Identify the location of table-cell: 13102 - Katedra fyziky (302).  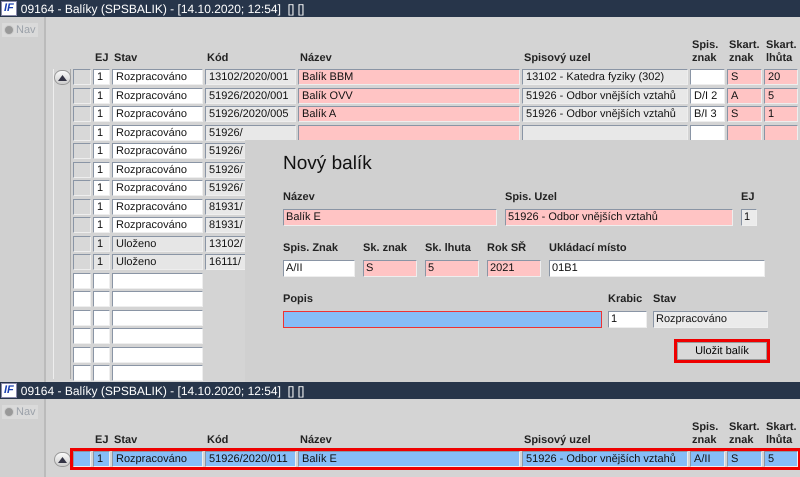
(605, 77).